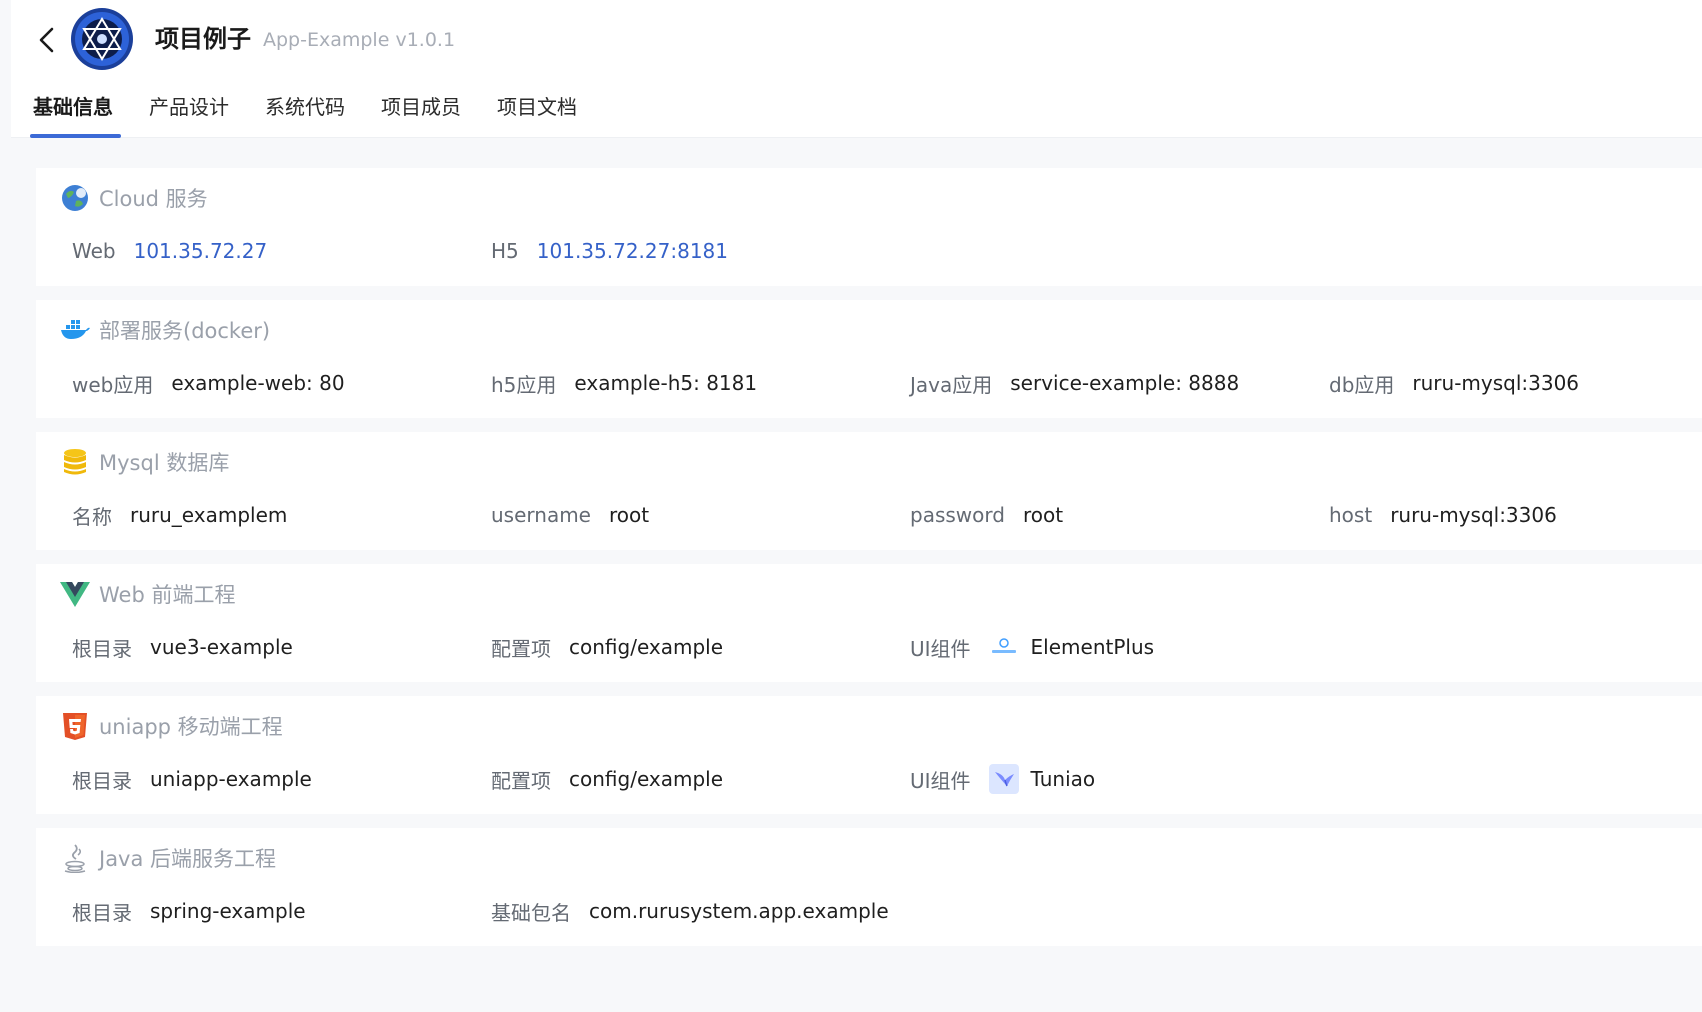 This screenshot has width=1702, height=1012. Describe the element at coordinates (1362, 384) in the screenshot. I see `field-label: db应用` at that location.